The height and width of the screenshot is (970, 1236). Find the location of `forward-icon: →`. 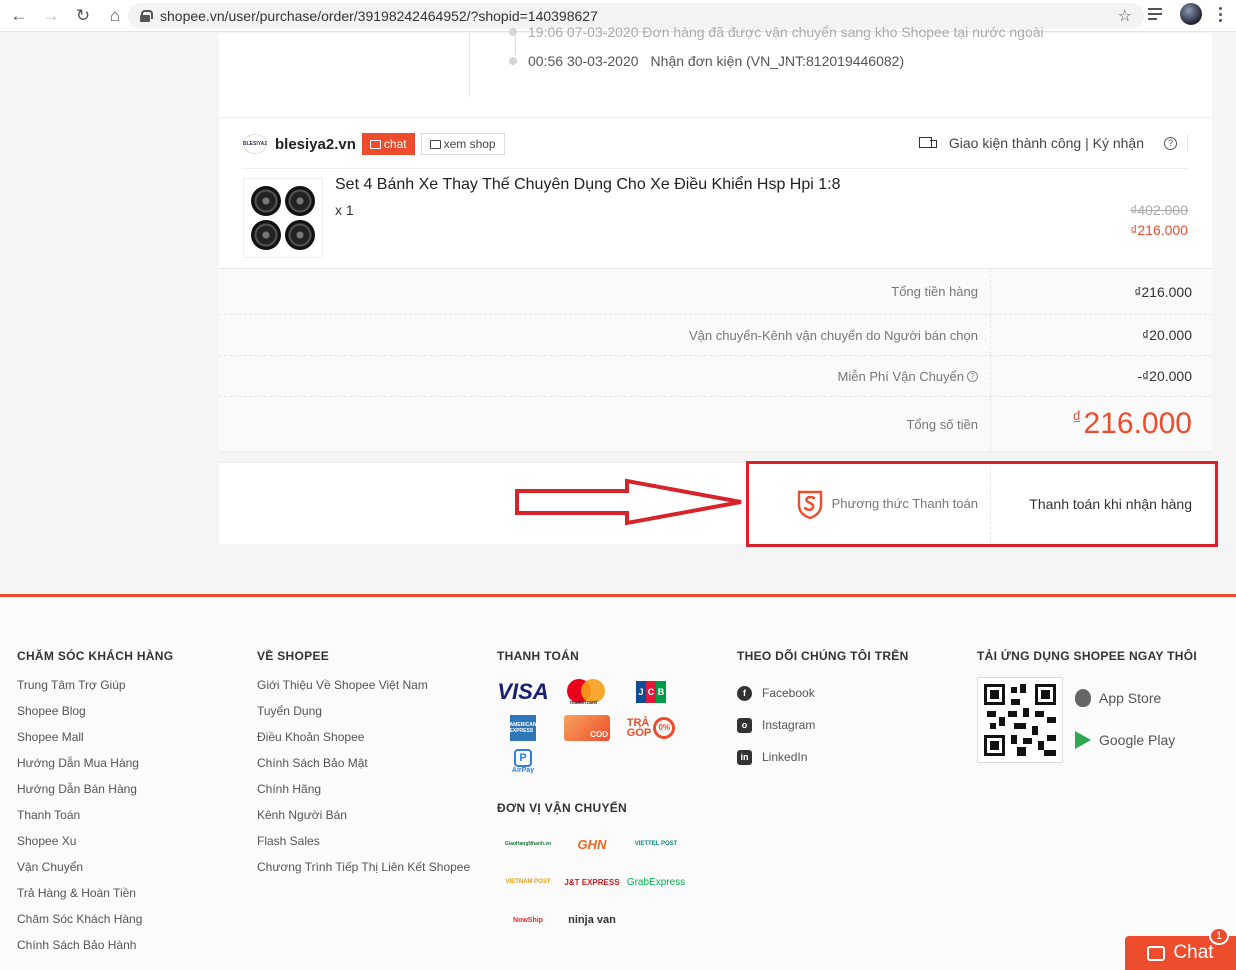

forward-icon: → is located at coordinates (51, 16).